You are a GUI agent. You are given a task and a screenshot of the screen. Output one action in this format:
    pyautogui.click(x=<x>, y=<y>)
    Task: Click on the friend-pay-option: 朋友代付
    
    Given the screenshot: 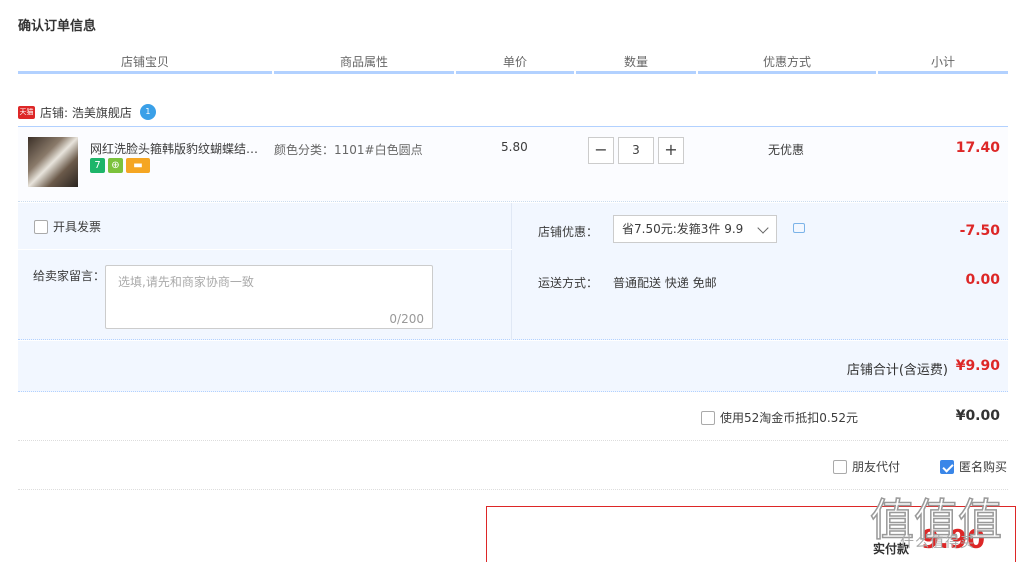 What is the action you would take?
    pyautogui.click(x=866, y=466)
    